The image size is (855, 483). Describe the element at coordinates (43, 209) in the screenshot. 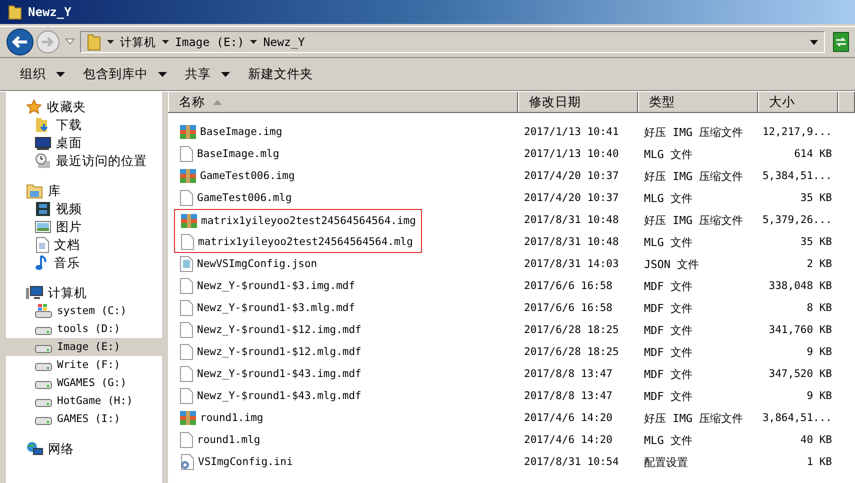

I see `film-icon` at that location.